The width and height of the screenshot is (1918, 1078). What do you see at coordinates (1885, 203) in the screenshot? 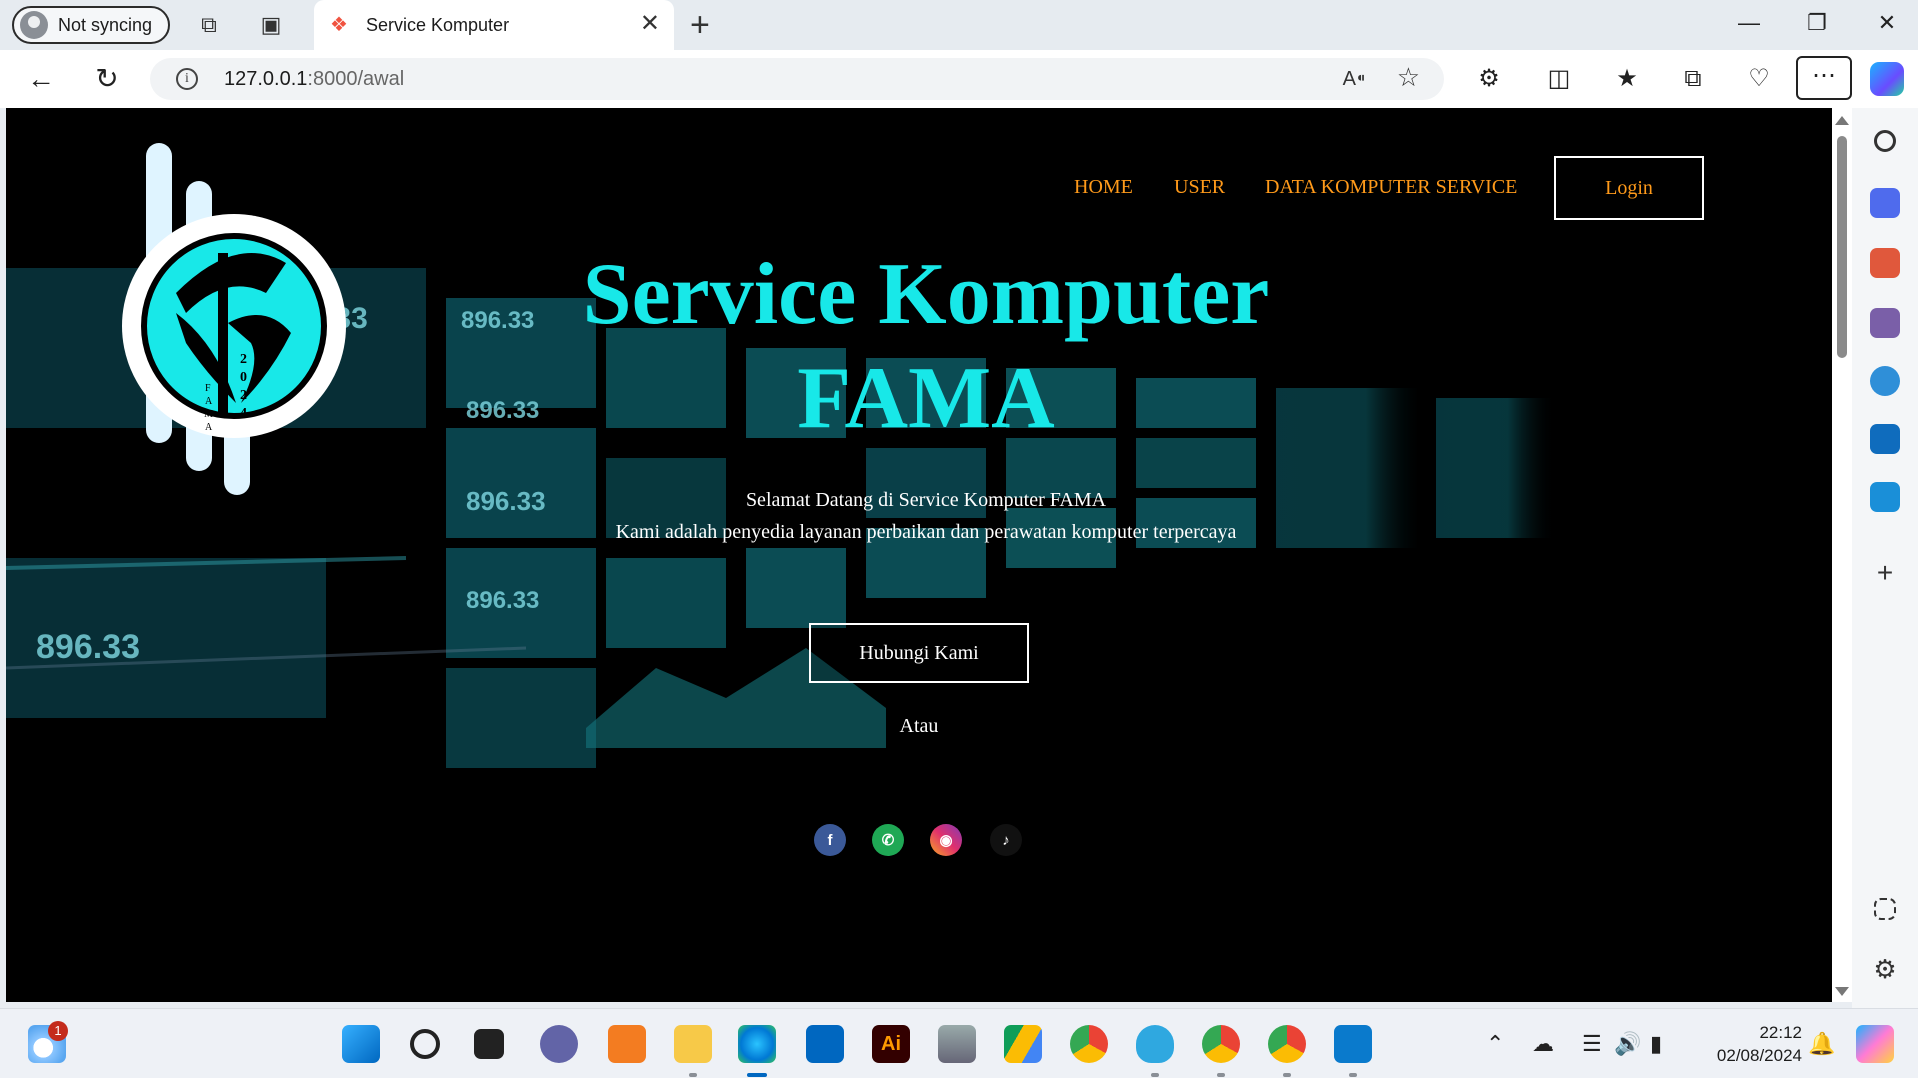
I see `shopping-tag-icon` at bounding box center [1885, 203].